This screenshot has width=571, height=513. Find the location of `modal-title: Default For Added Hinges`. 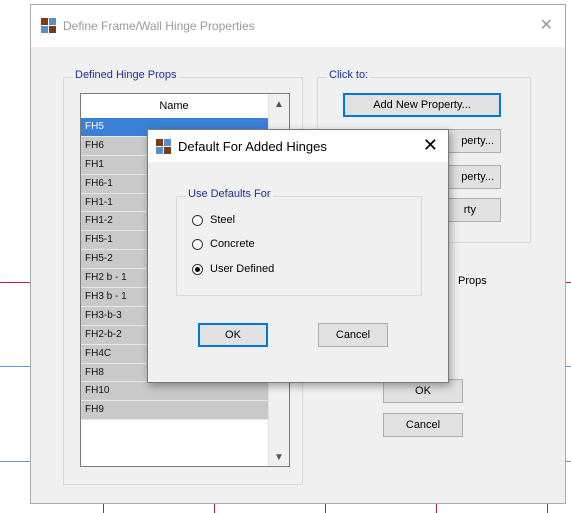

modal-title: Default For Added Hinges is located at coordinates (252, 146).